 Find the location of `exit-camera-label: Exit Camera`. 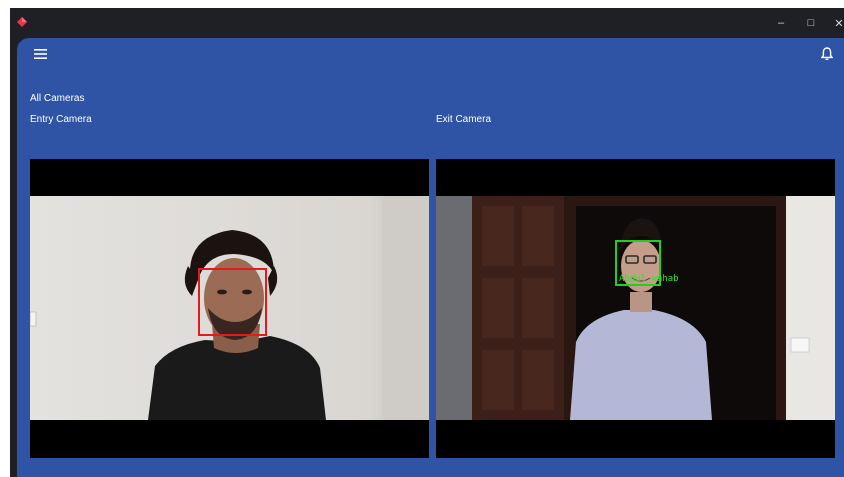

exit-camera-label: Exit Camera is located at coordinates (464, 119).